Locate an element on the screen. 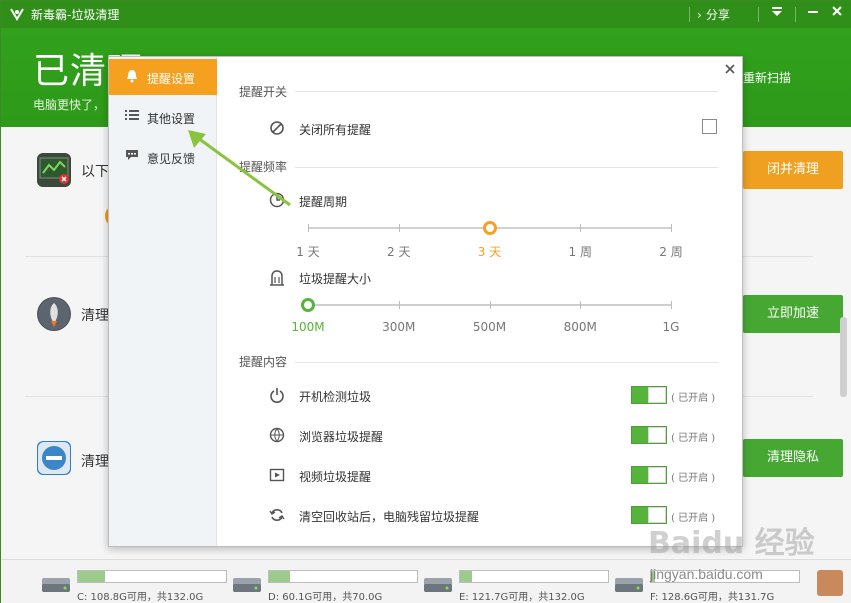 Image resolution: width=851 pixels, height=603 pixels. content-item-label: 开机检测垃圾 is located at coordinates (335, 397).